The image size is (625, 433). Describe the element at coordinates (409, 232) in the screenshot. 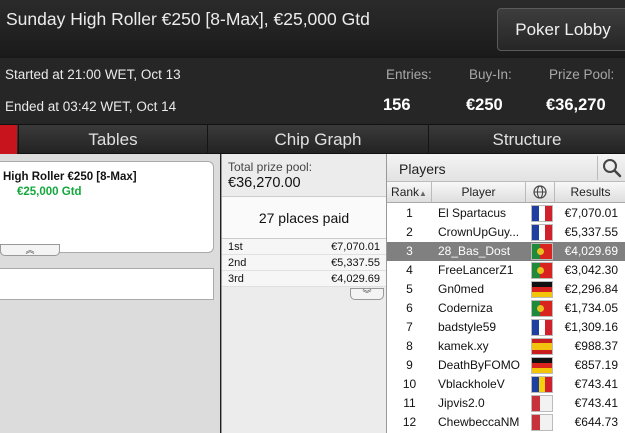

I see `player-rank: 2` at that location.